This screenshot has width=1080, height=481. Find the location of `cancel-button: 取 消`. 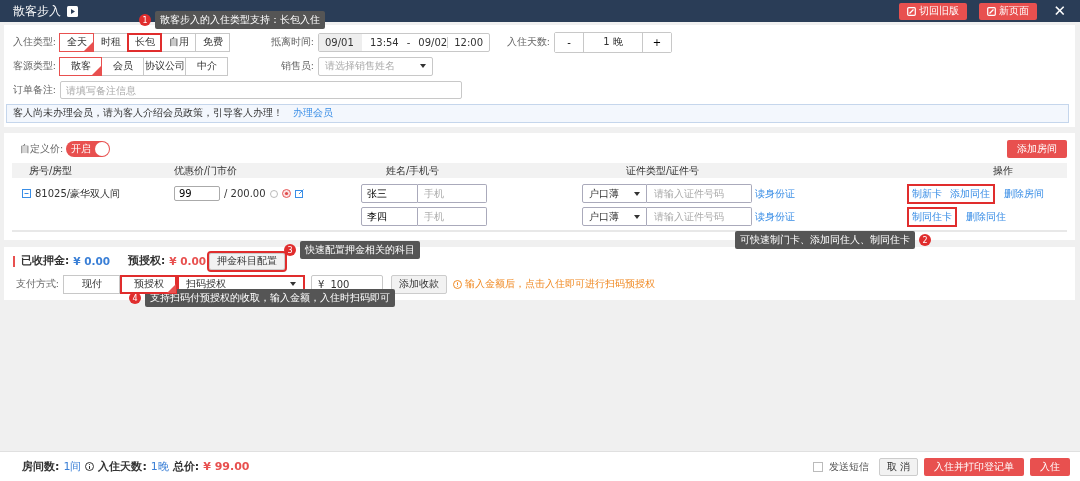

cancel-button: 取 消 is located at coordinates (898, 466).